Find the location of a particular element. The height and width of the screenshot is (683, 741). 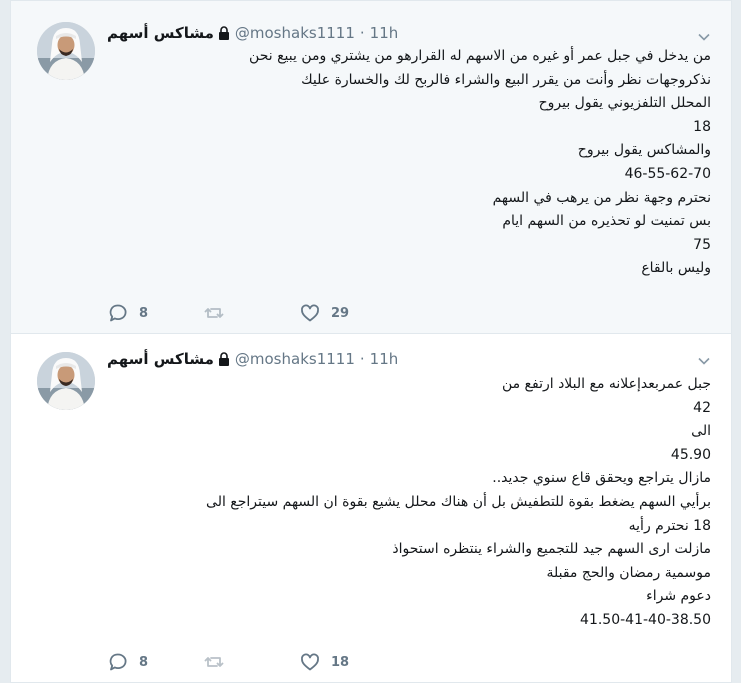

tweet-line: والمشاكس يقول بيروح is located at coordinates (644, 150).